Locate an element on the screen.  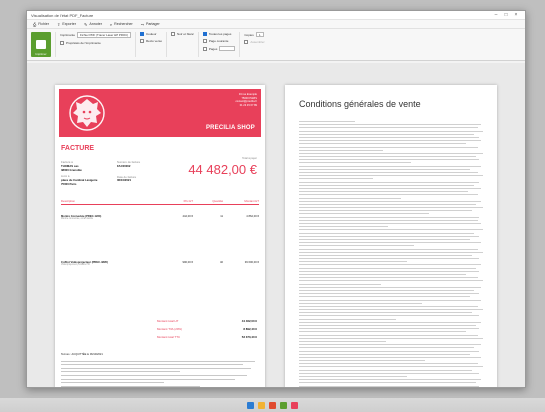
page-range-radio is located at coordinates (204, 48).